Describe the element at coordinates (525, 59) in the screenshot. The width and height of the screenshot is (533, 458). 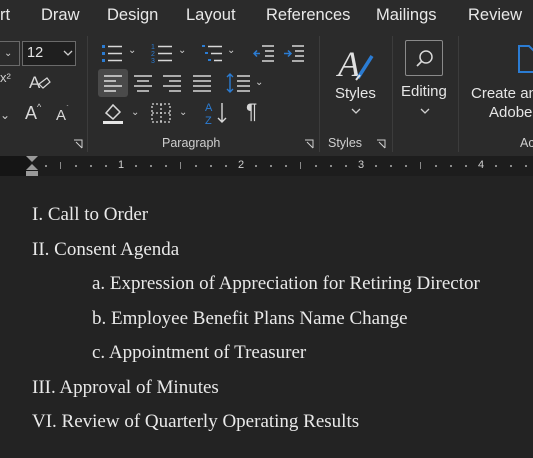
I see `adobe-pdf-icon` at that location.